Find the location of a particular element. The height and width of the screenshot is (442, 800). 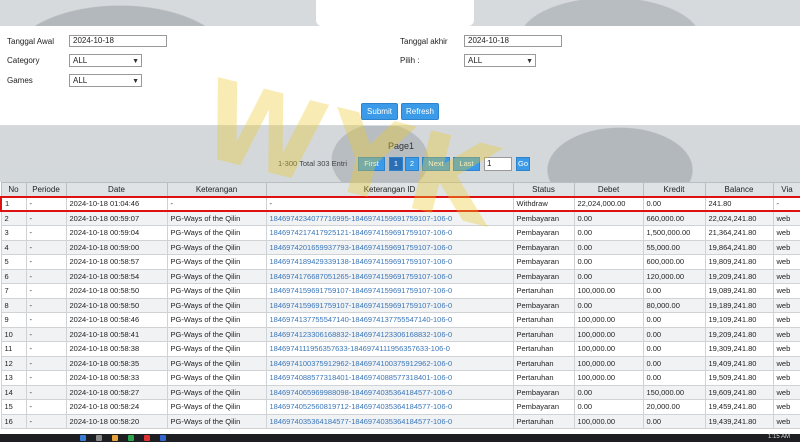

column-header: Balance is located at coordinates (739, 189).